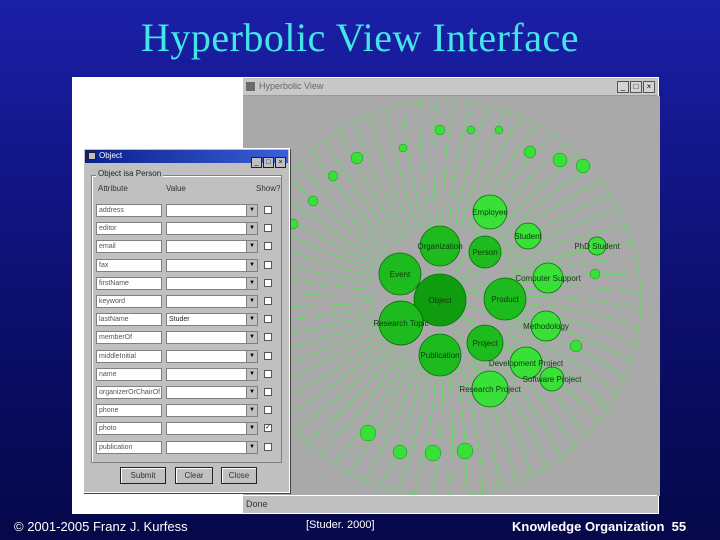  Describe the element at coordinates (143, 475) in the screenshot. I see `submit-button: Submit` at that location.